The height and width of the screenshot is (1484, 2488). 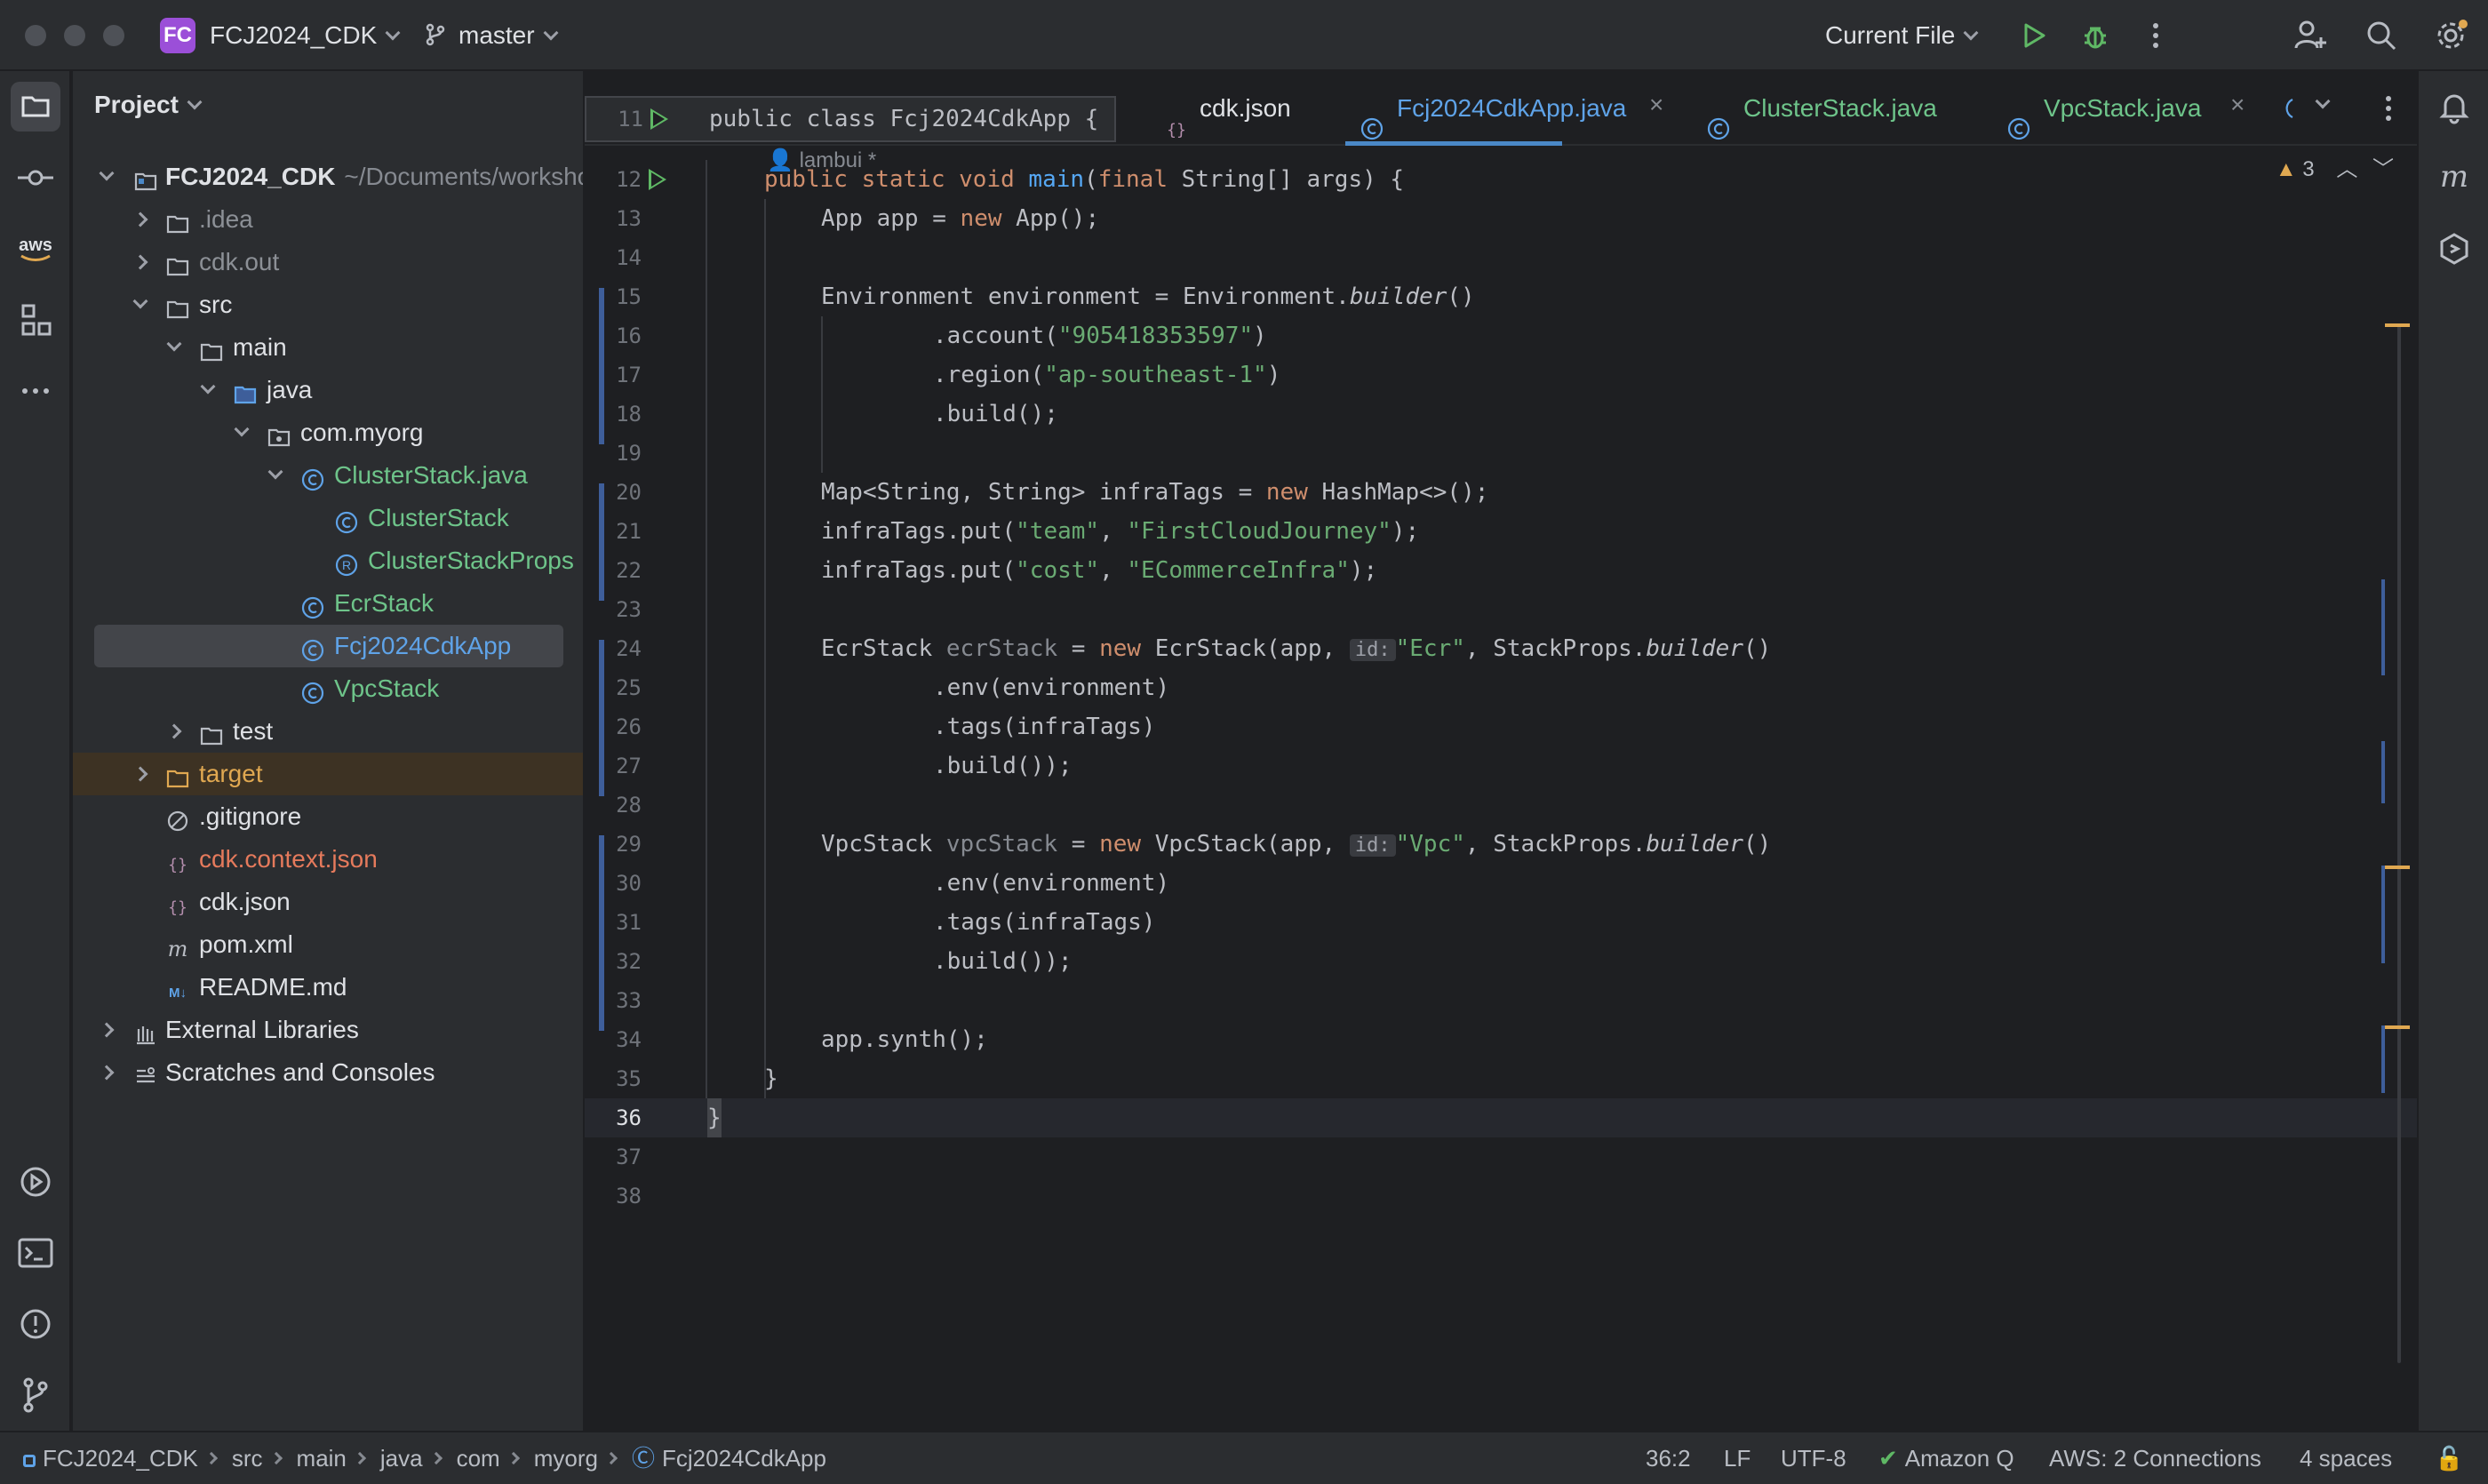 I want to click on line-separator: LF, so click(x=1737, y=1458).